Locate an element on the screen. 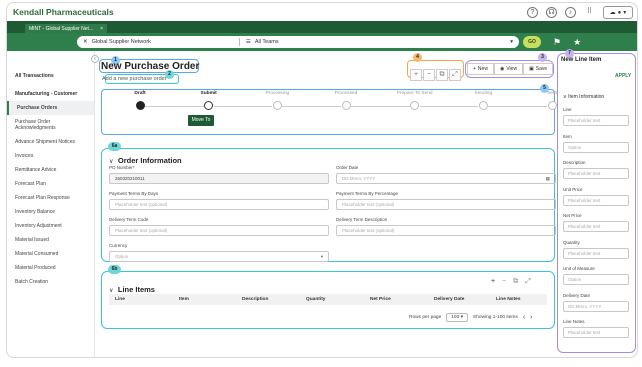 The height and width of the screenshot is (367, 642). item-info-title: Item Information is located at coordinates (586, 97).